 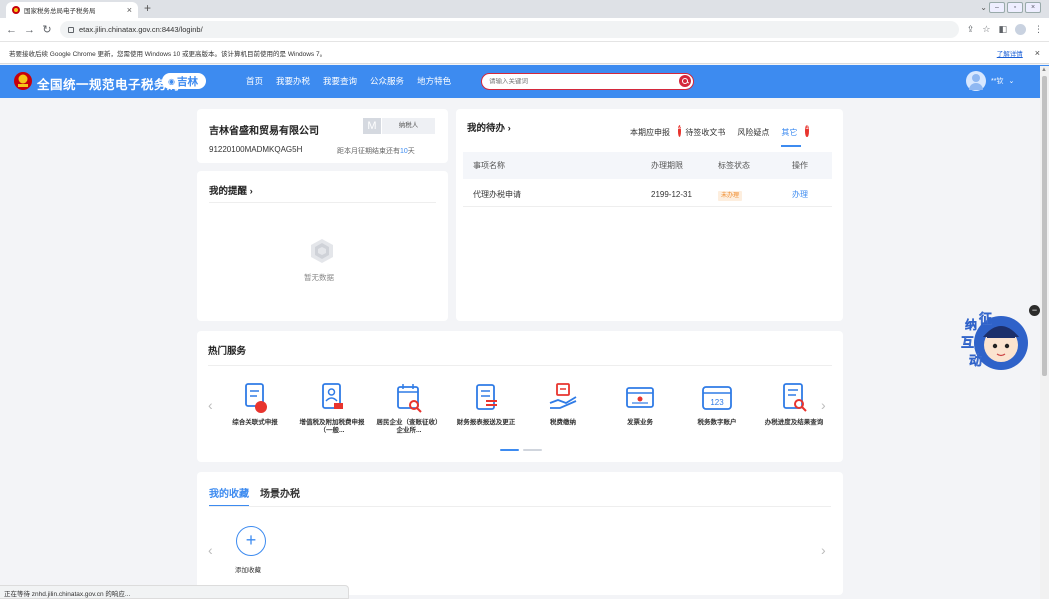 What do you see at coordinates (72, 10) in the screenshot?
I see `browser-tab: 国家税务总局电子税务局 ×` at bounding box center [72, 10].